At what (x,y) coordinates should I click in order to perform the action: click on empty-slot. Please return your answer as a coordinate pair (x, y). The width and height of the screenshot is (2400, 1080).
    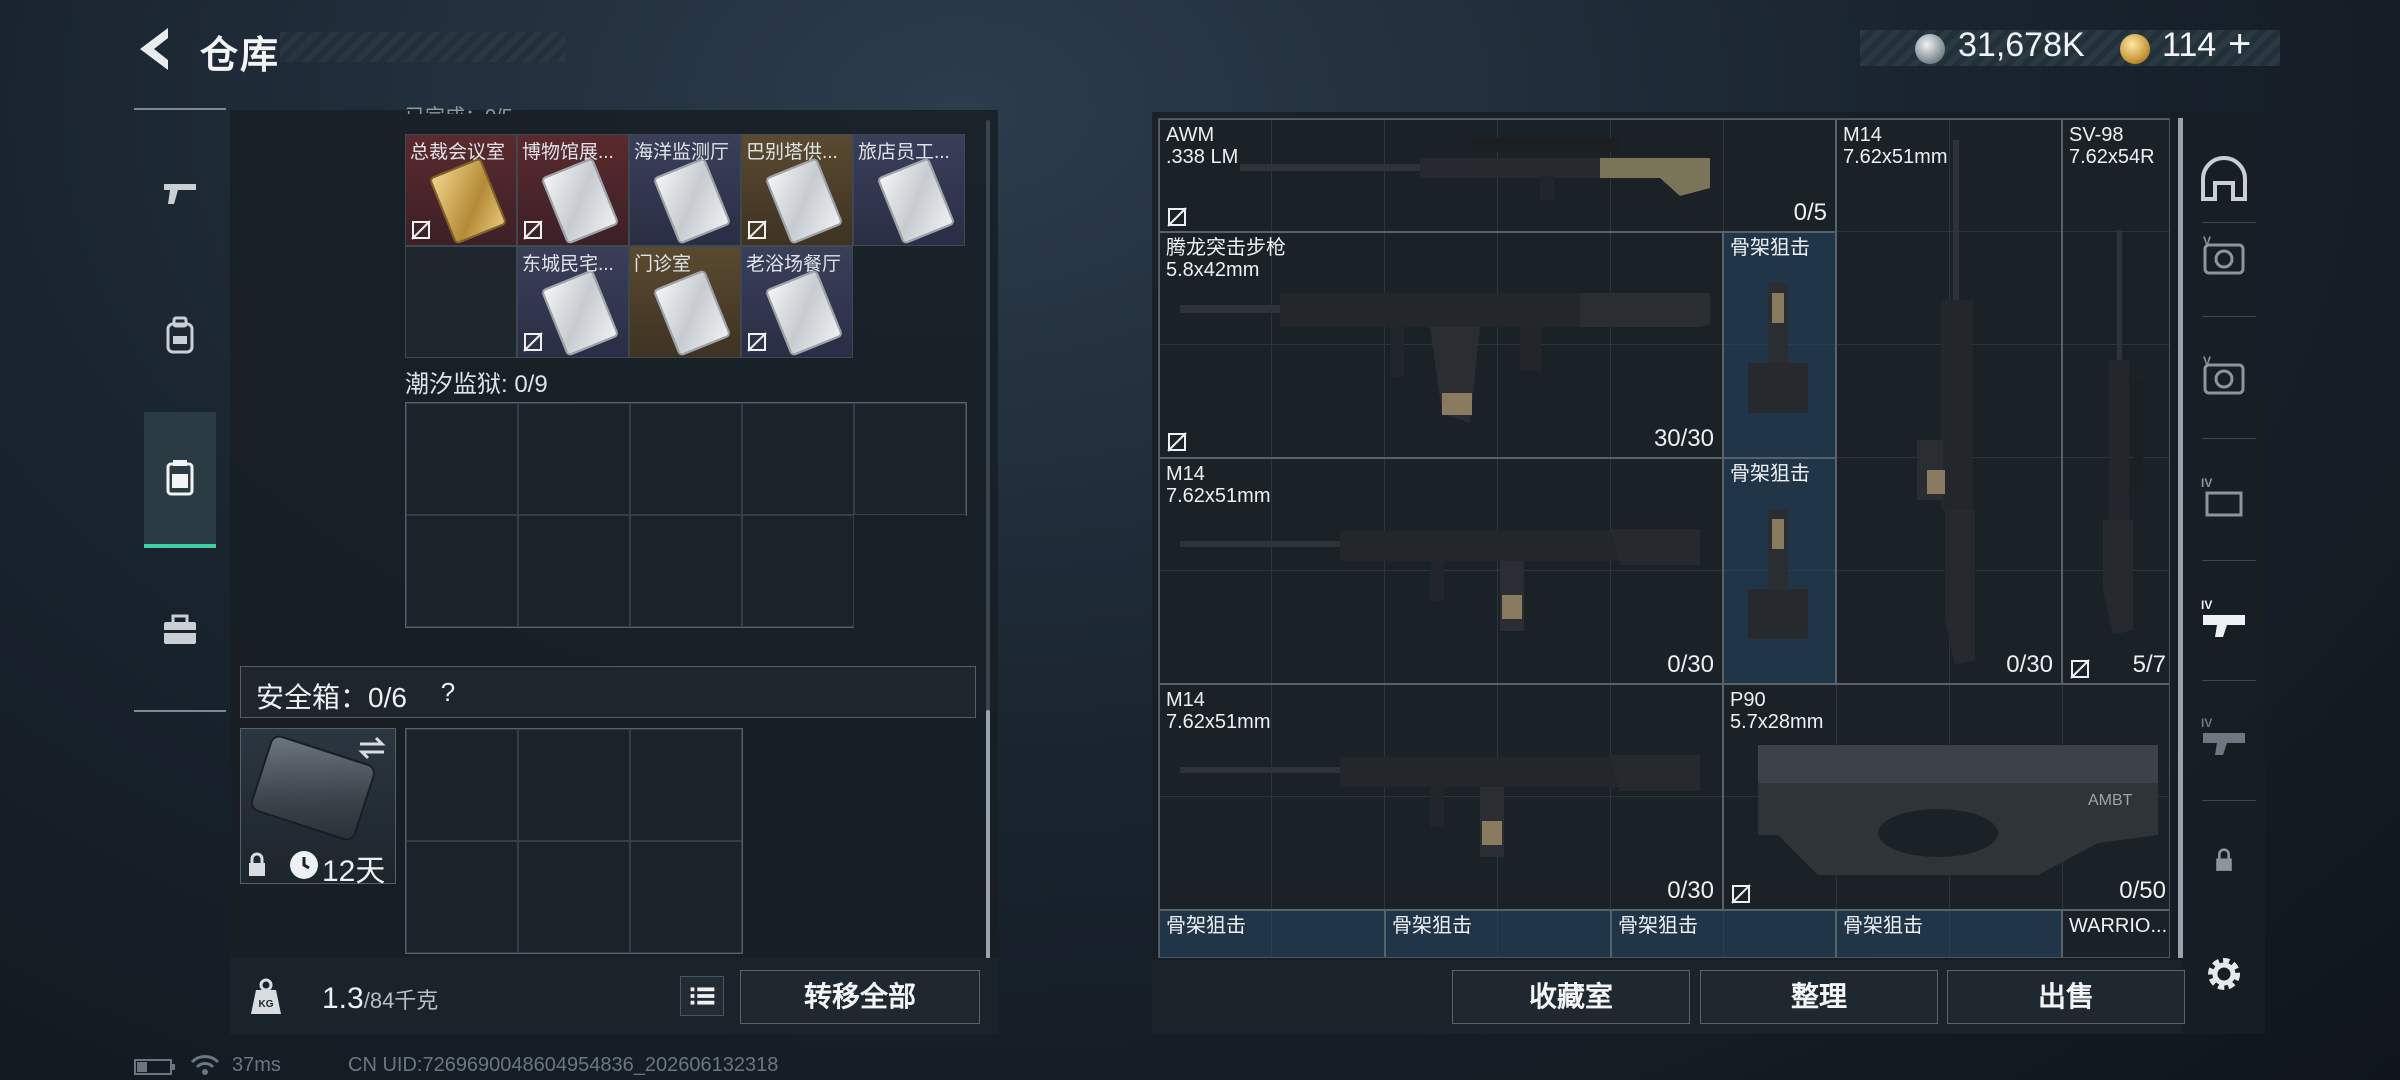
    Looking at the image, I should click on (461, 302).